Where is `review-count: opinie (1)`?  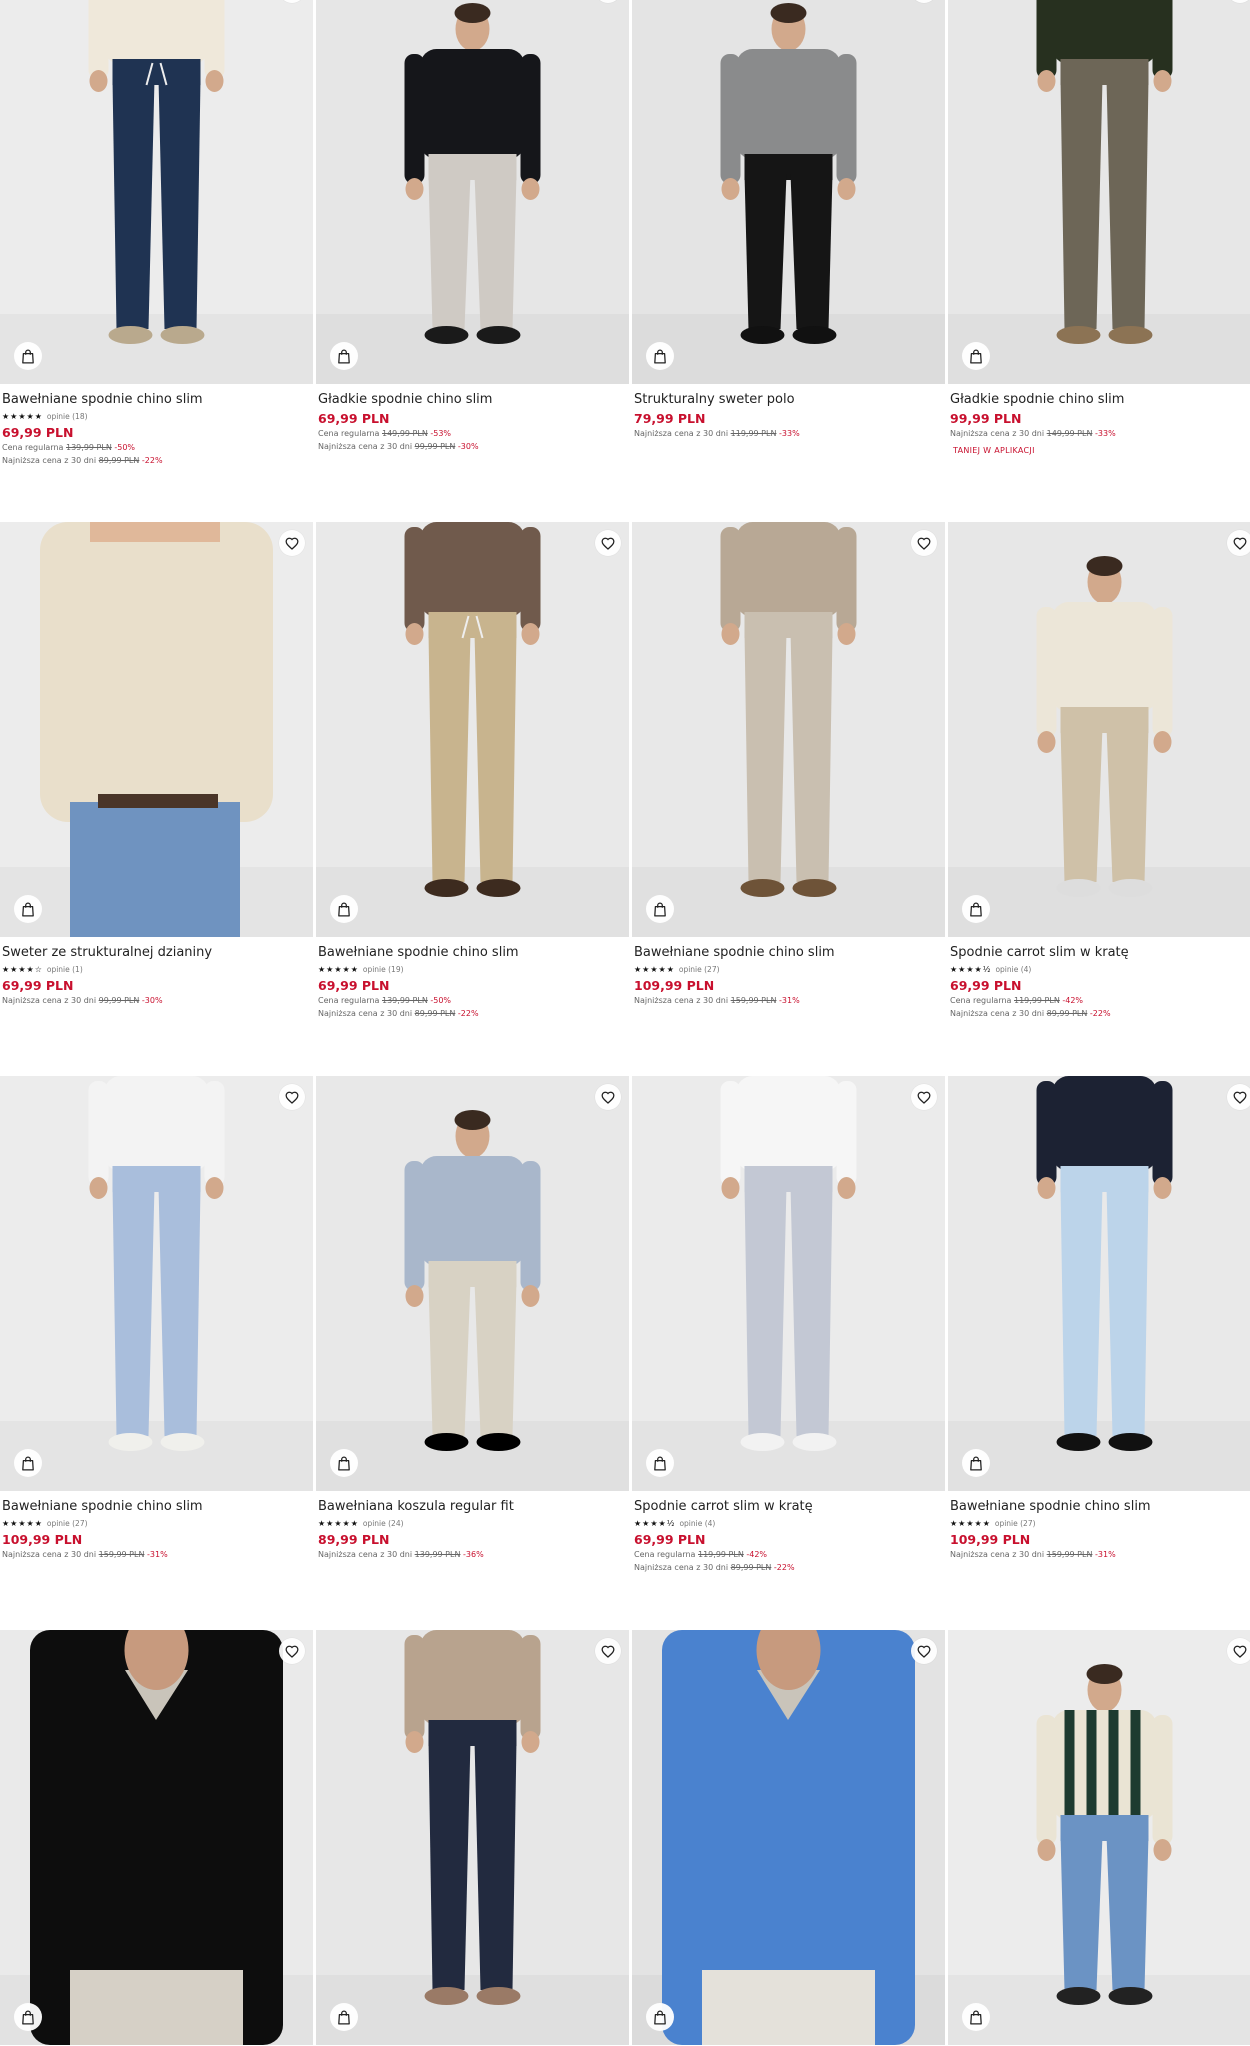 review-count: opinie (1) is located at coordinates (65, 969).